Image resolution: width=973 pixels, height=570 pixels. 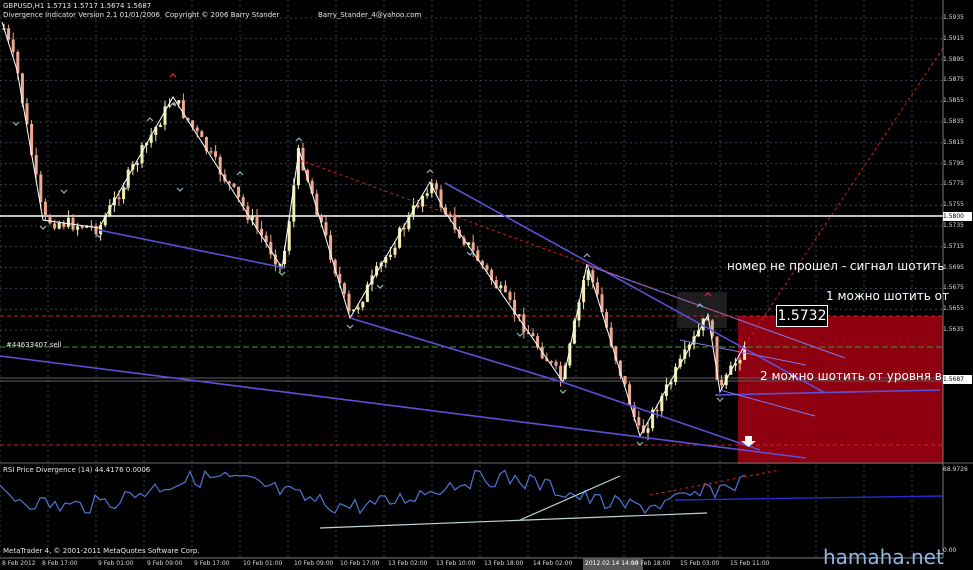 I want to click on price-tick-label: 1.5755, so click(x=953, y=205).